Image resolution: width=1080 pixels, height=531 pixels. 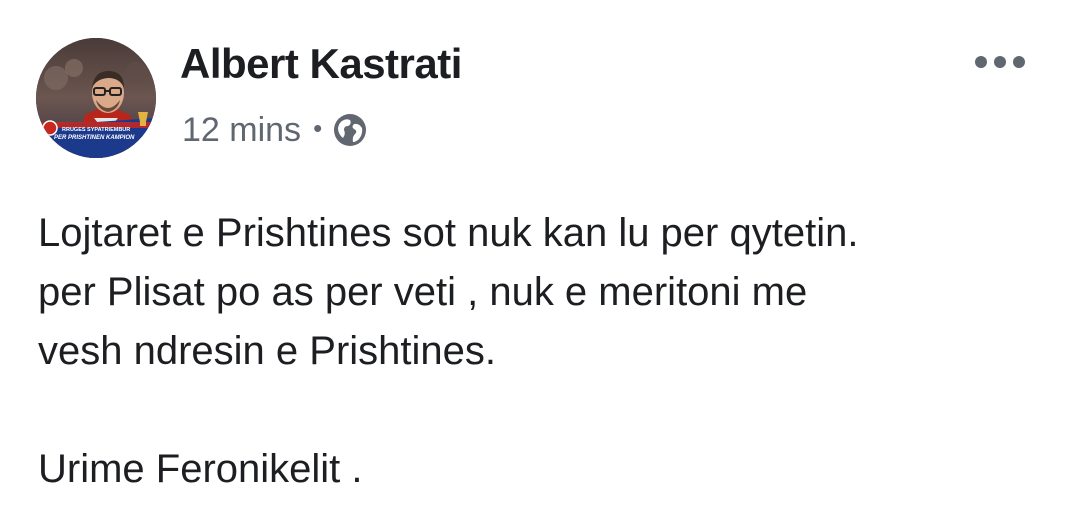 I want to click on timestamp: 12 mins, so click(x=241, y=130).